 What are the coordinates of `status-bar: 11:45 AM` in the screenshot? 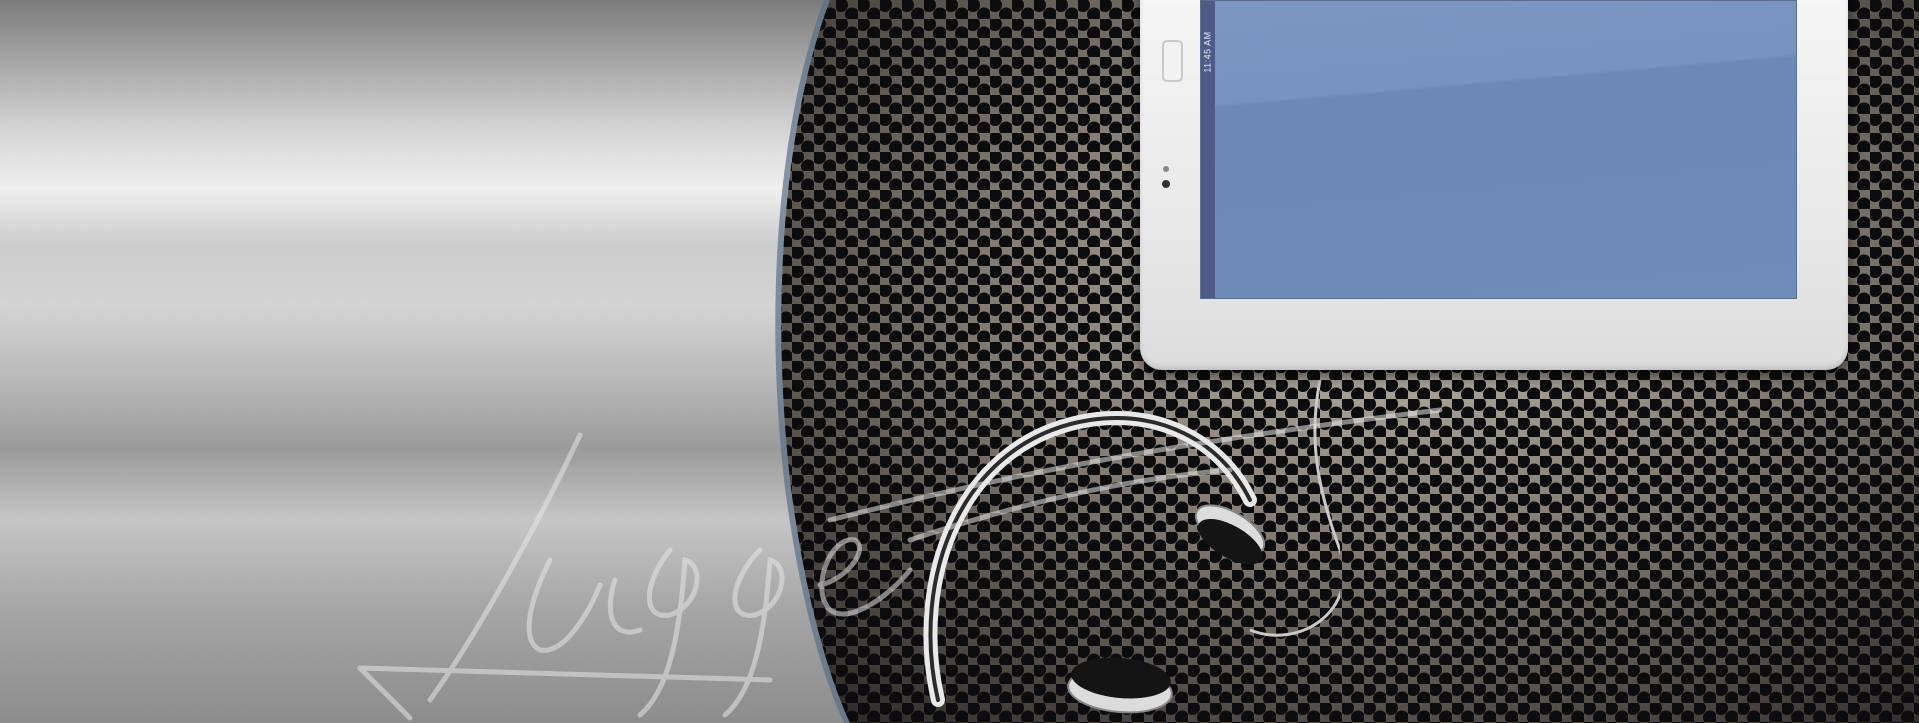 It's located at (1208, 149).